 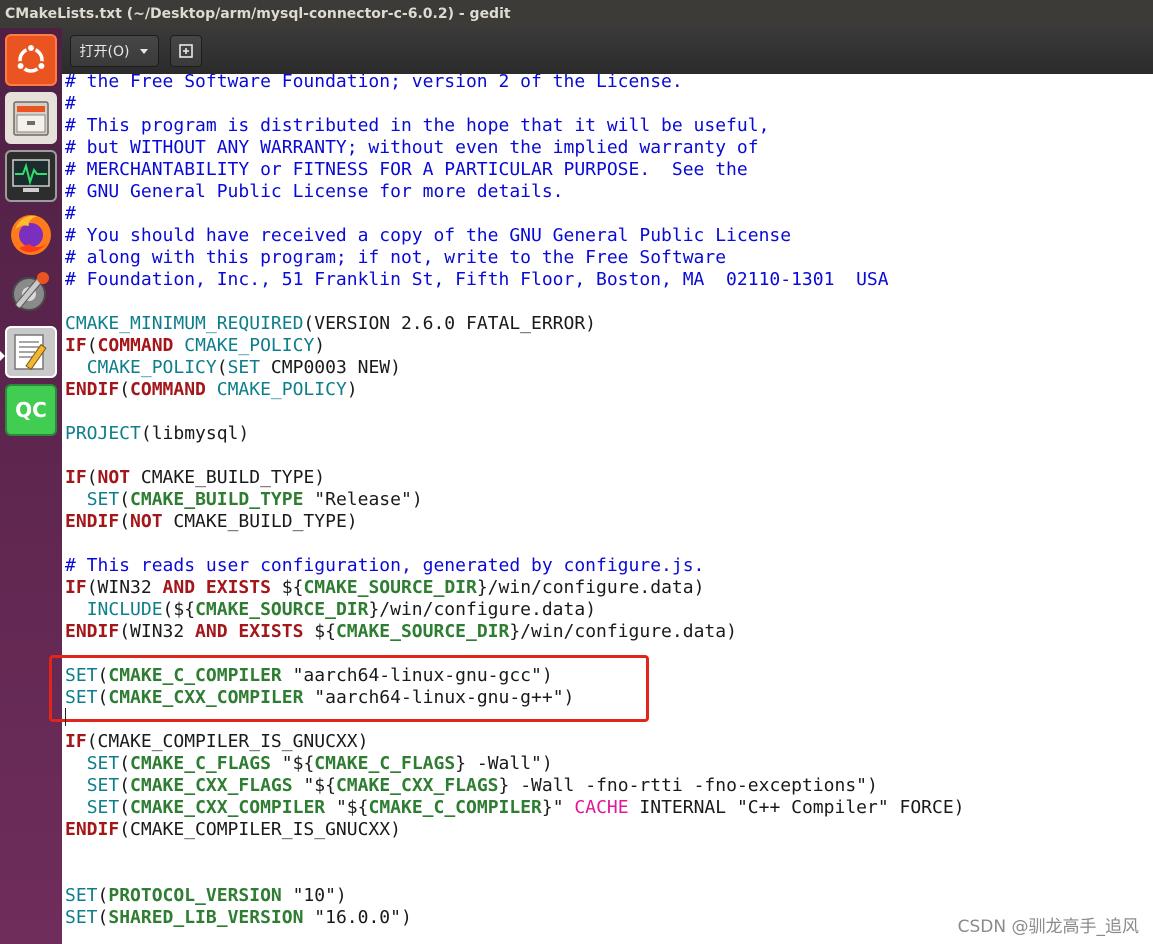 What do you see at coordinates (515, 346) in the screenshot?
I see `code-line: IF(COMMAND CMAKE_POLICY)` at bounding box center [515, 346].